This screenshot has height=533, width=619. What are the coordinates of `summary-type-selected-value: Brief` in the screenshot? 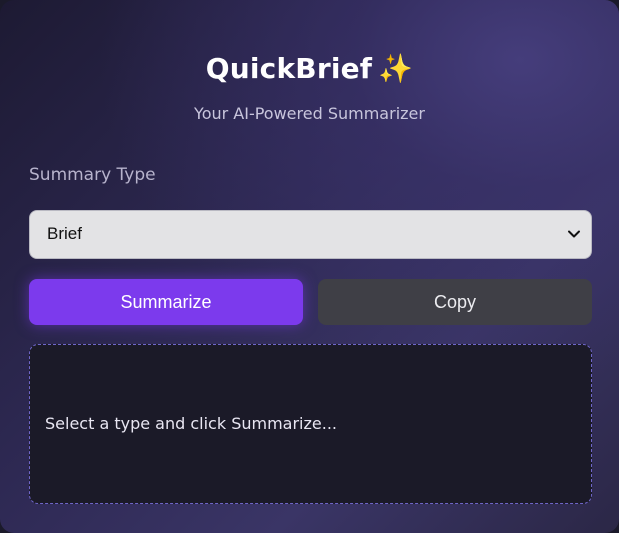 It's located at (64, 233).